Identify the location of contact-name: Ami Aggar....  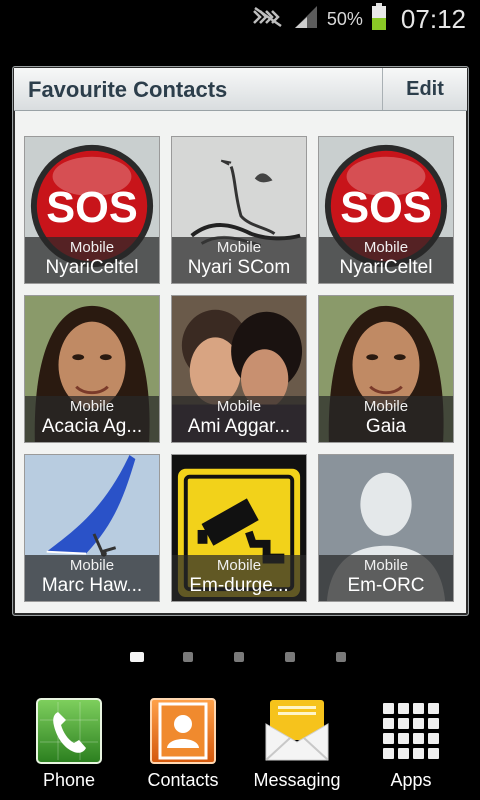
(239, 426).